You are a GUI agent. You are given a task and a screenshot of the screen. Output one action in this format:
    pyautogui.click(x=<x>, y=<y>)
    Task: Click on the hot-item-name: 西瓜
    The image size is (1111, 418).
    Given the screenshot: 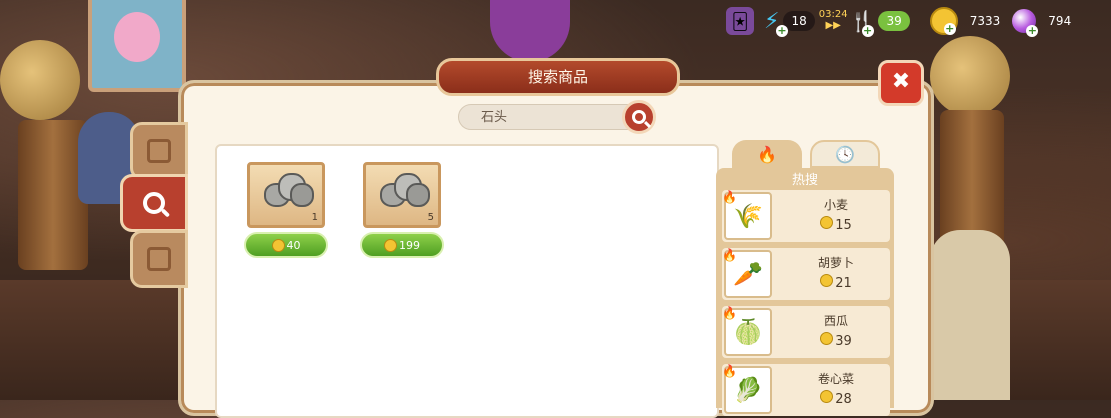 What is the action you would take?
    pyautogui.click(x=835, y=321)
    